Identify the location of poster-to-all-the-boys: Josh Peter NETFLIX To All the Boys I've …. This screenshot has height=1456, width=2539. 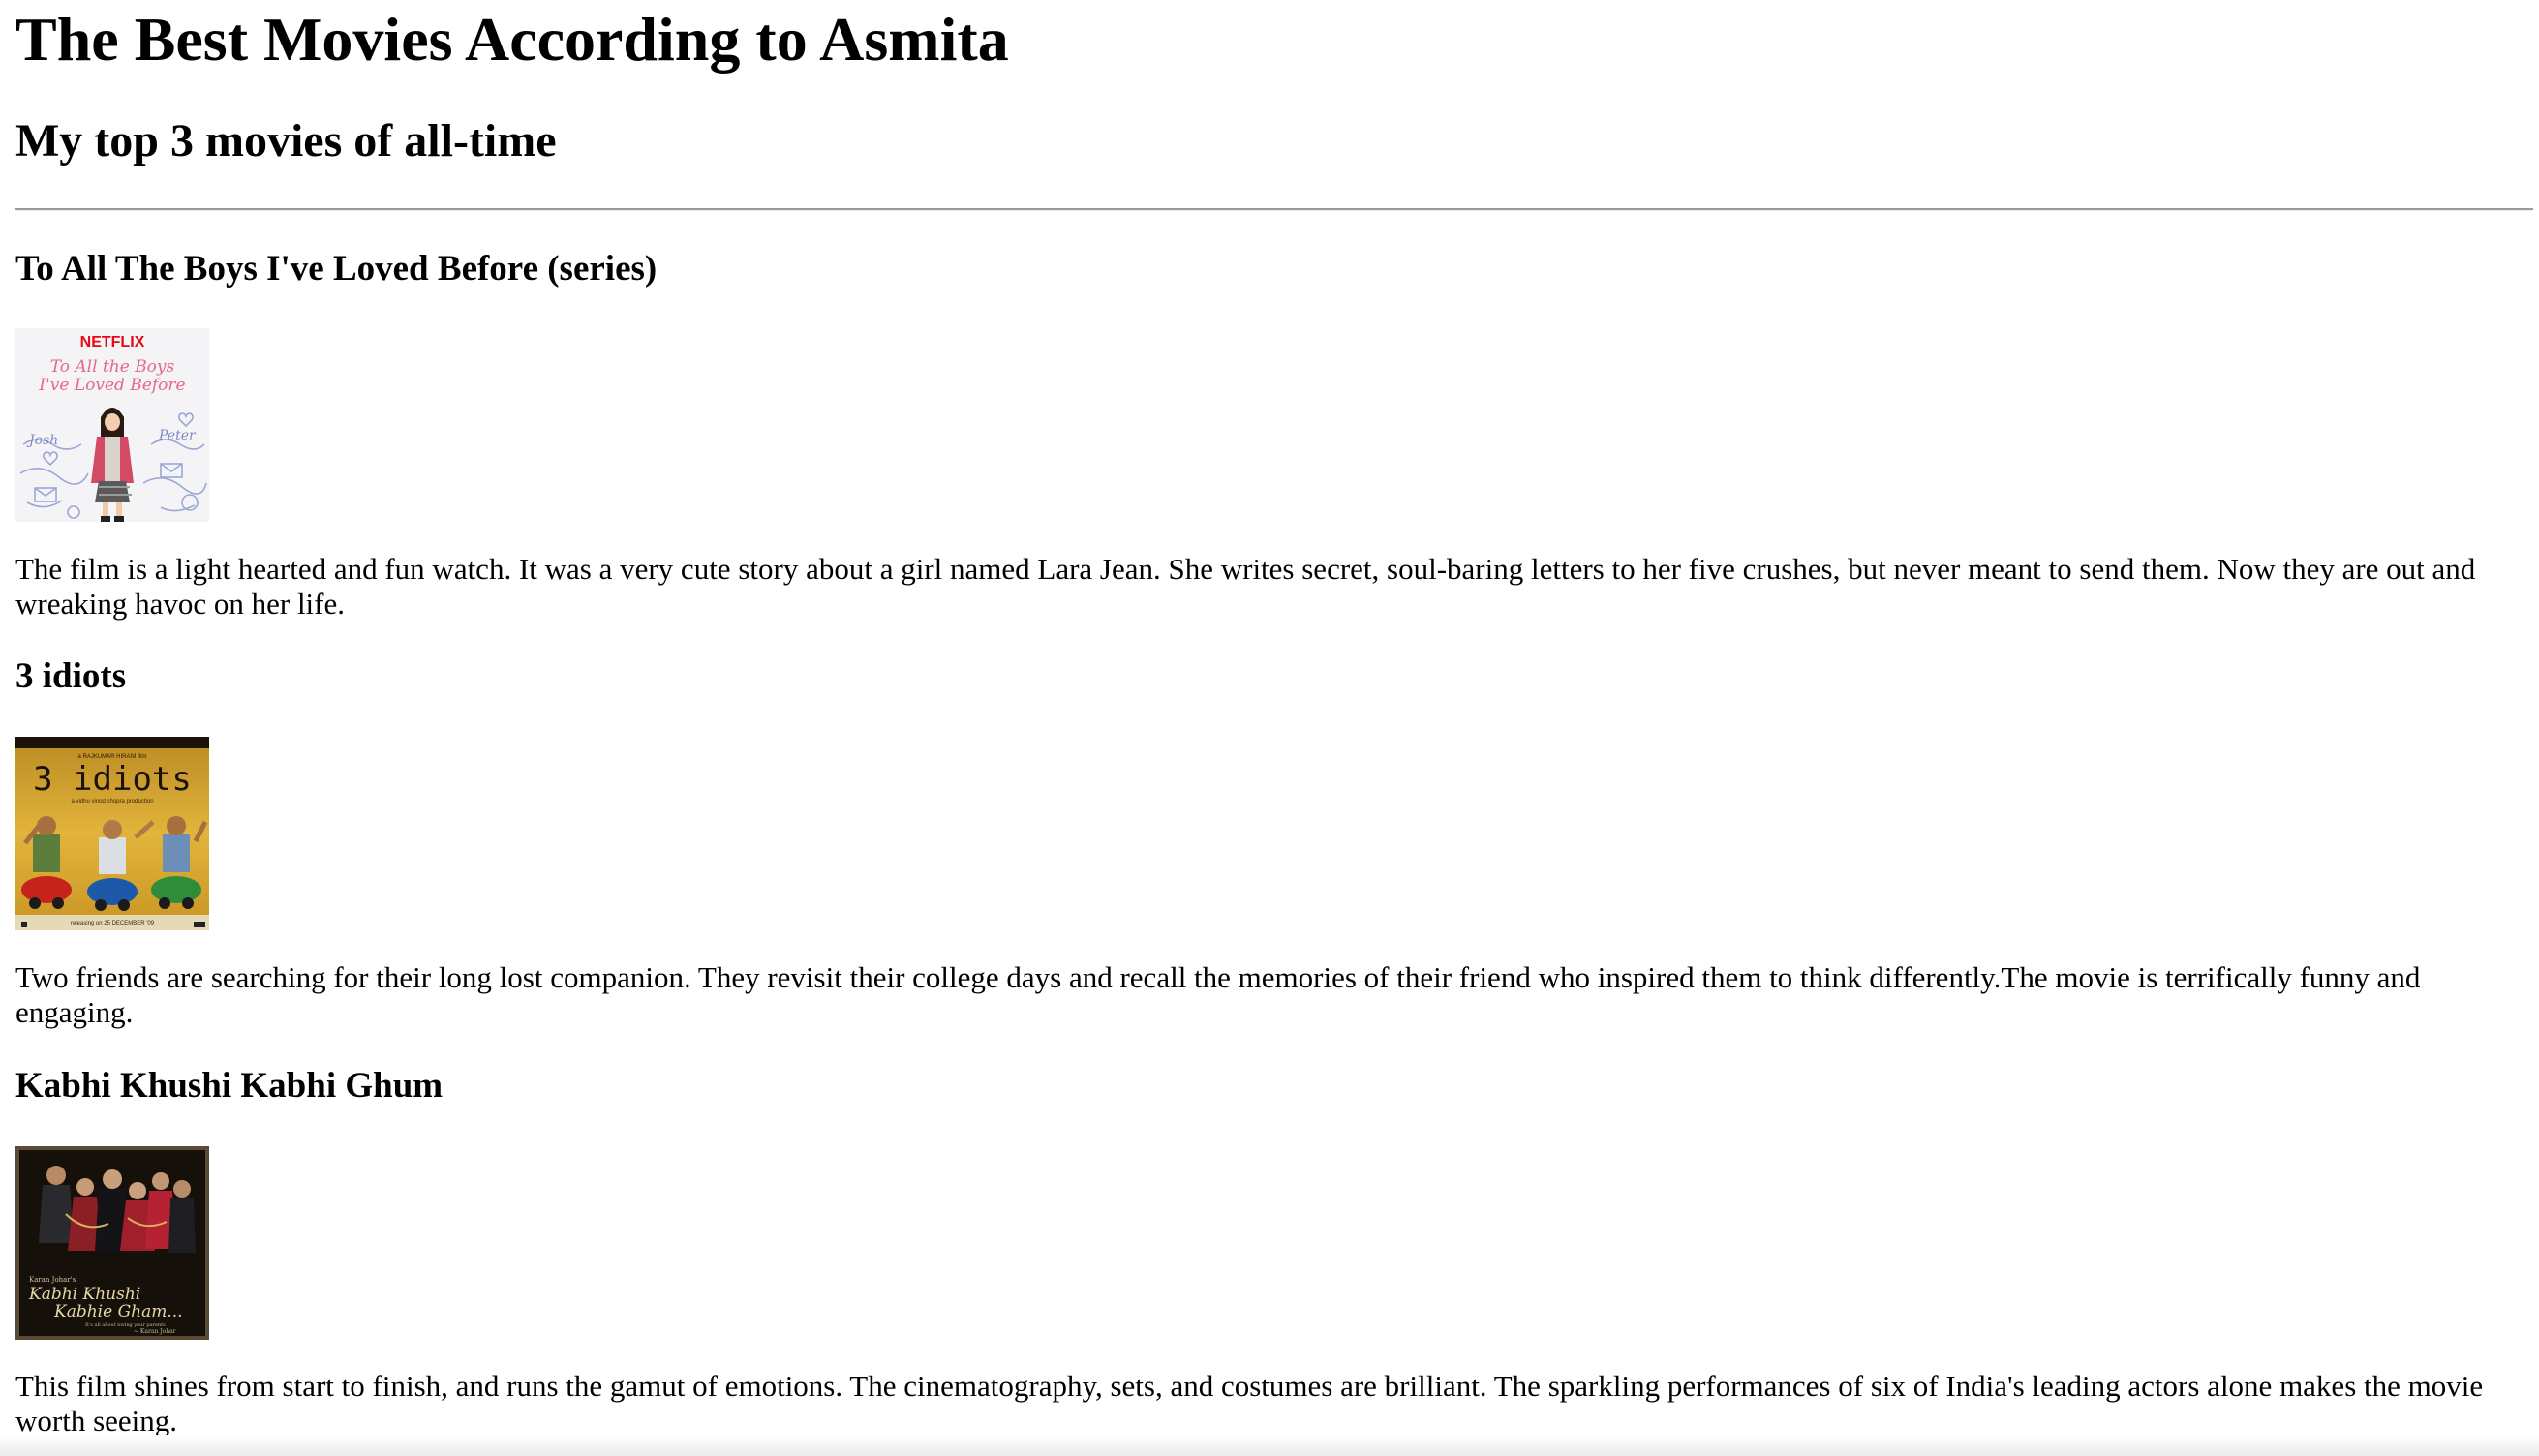
(112, 425).